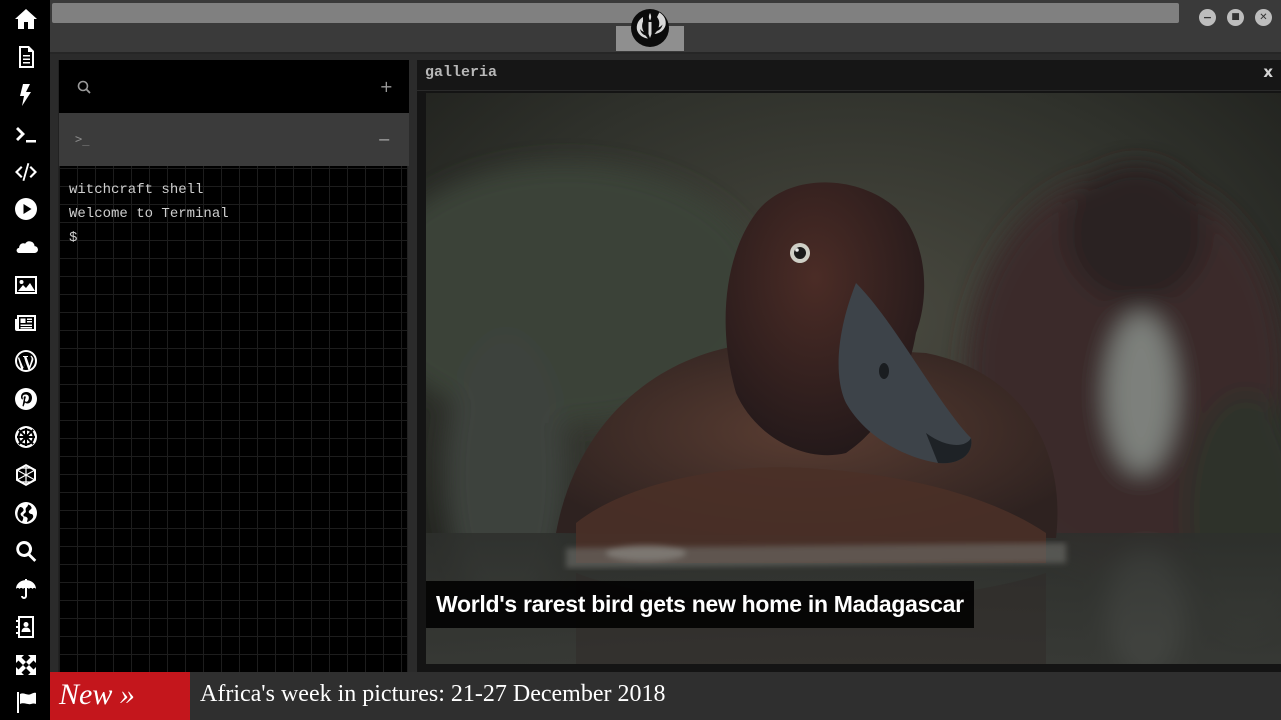  What do you see at coordinates (26, 95) in the screenshot?
I see `bolt-icon` at bounding box center [26, 95].